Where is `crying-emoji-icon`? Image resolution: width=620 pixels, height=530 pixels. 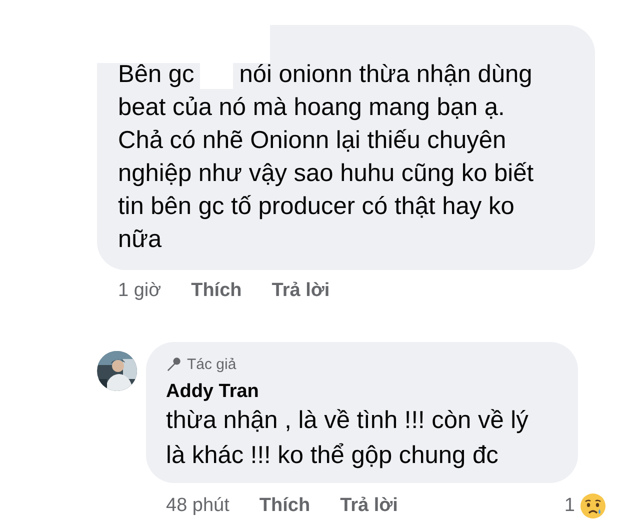
crying-emoji-icon is located at coordinates (593, 506).